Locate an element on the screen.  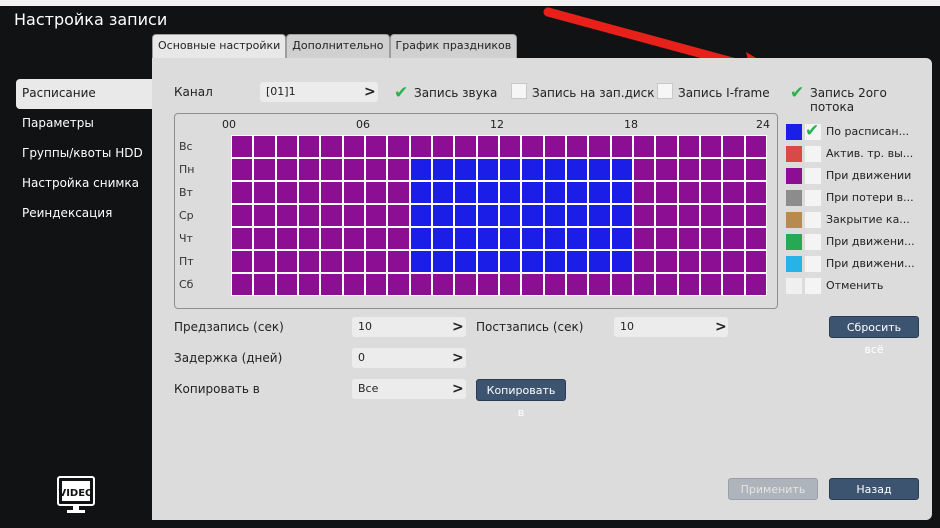
tab-basic-settings: Основные настройки is located at coordinates (219, 46).